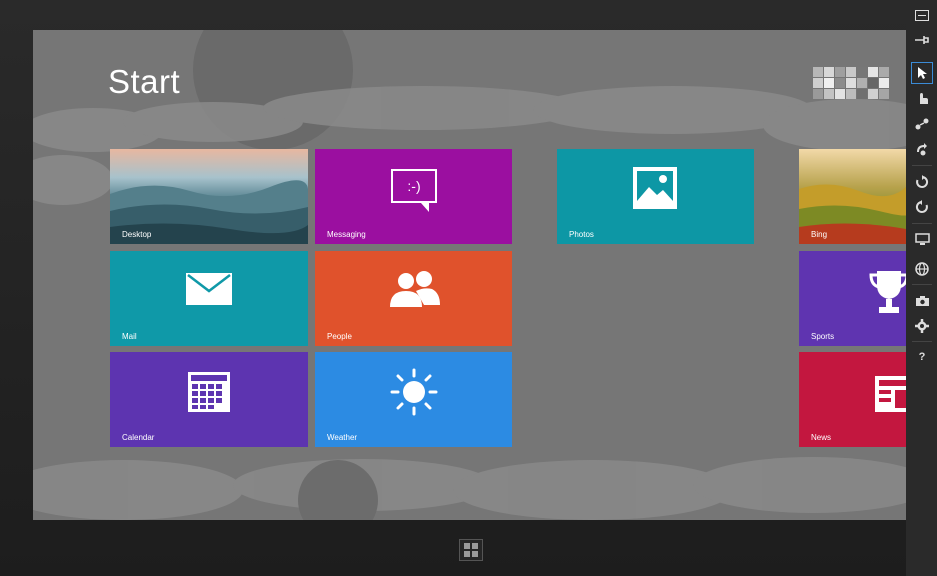 The image size is (937, 576). Describe the element at coordinates (922, 149) in the screenshot. I see `rotate-touch-icon` at that location.